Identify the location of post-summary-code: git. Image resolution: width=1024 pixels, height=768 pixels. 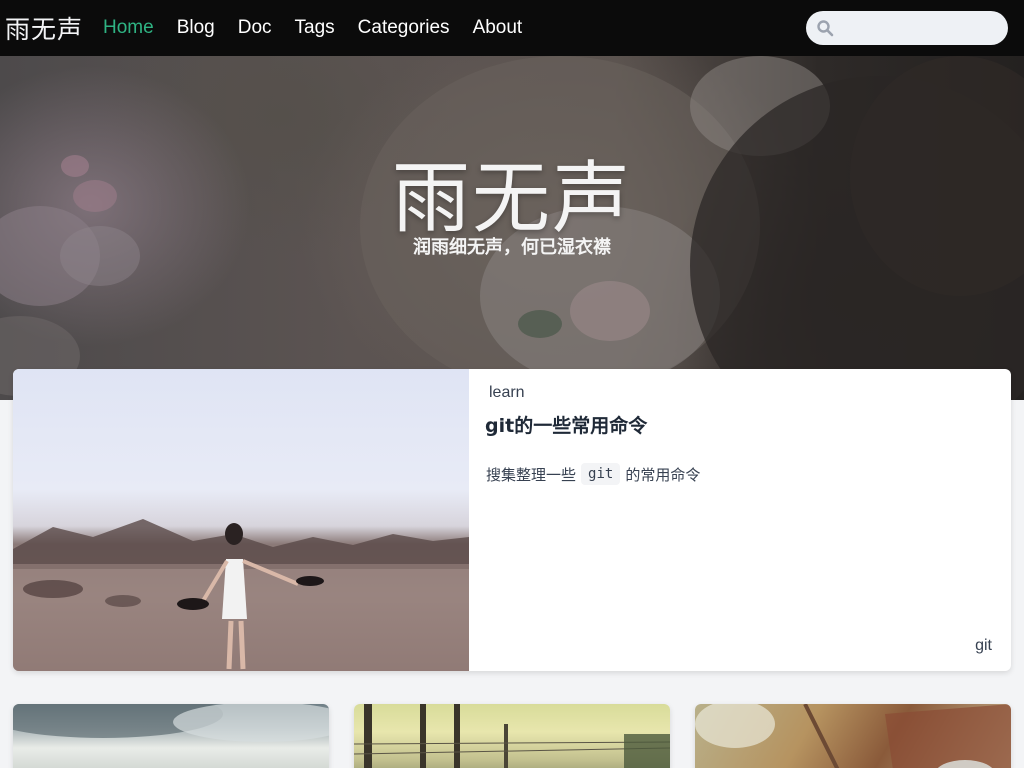
(601, 474).